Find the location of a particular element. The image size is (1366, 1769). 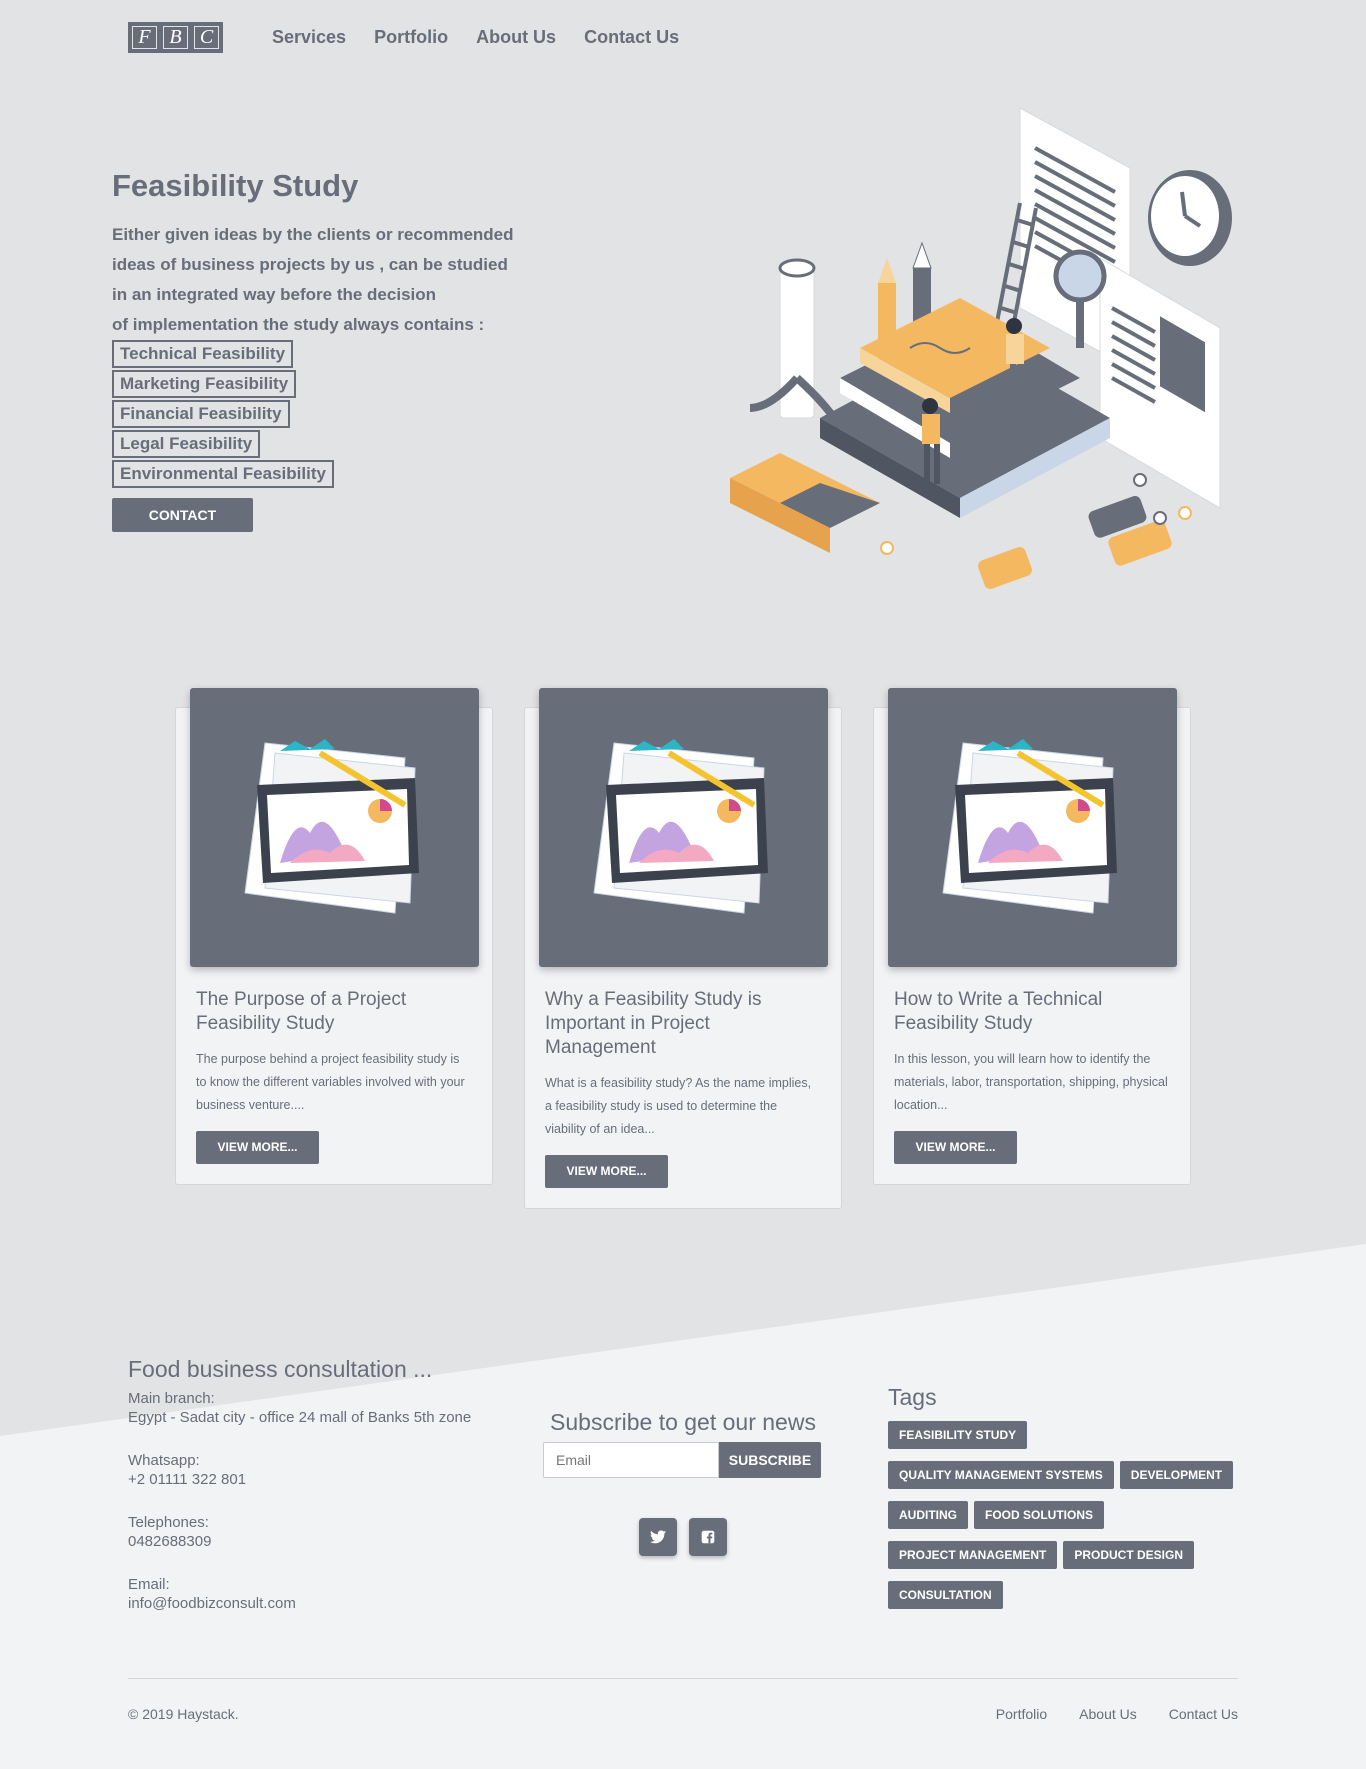

copyright: © 2019 Haystack. is located at coordinates (183, 1714).